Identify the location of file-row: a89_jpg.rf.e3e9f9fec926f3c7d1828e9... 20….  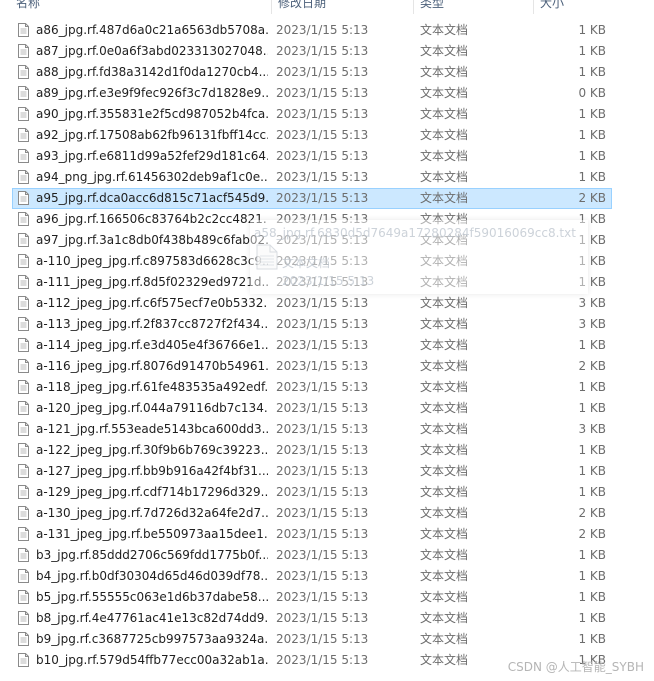
(327, 93).